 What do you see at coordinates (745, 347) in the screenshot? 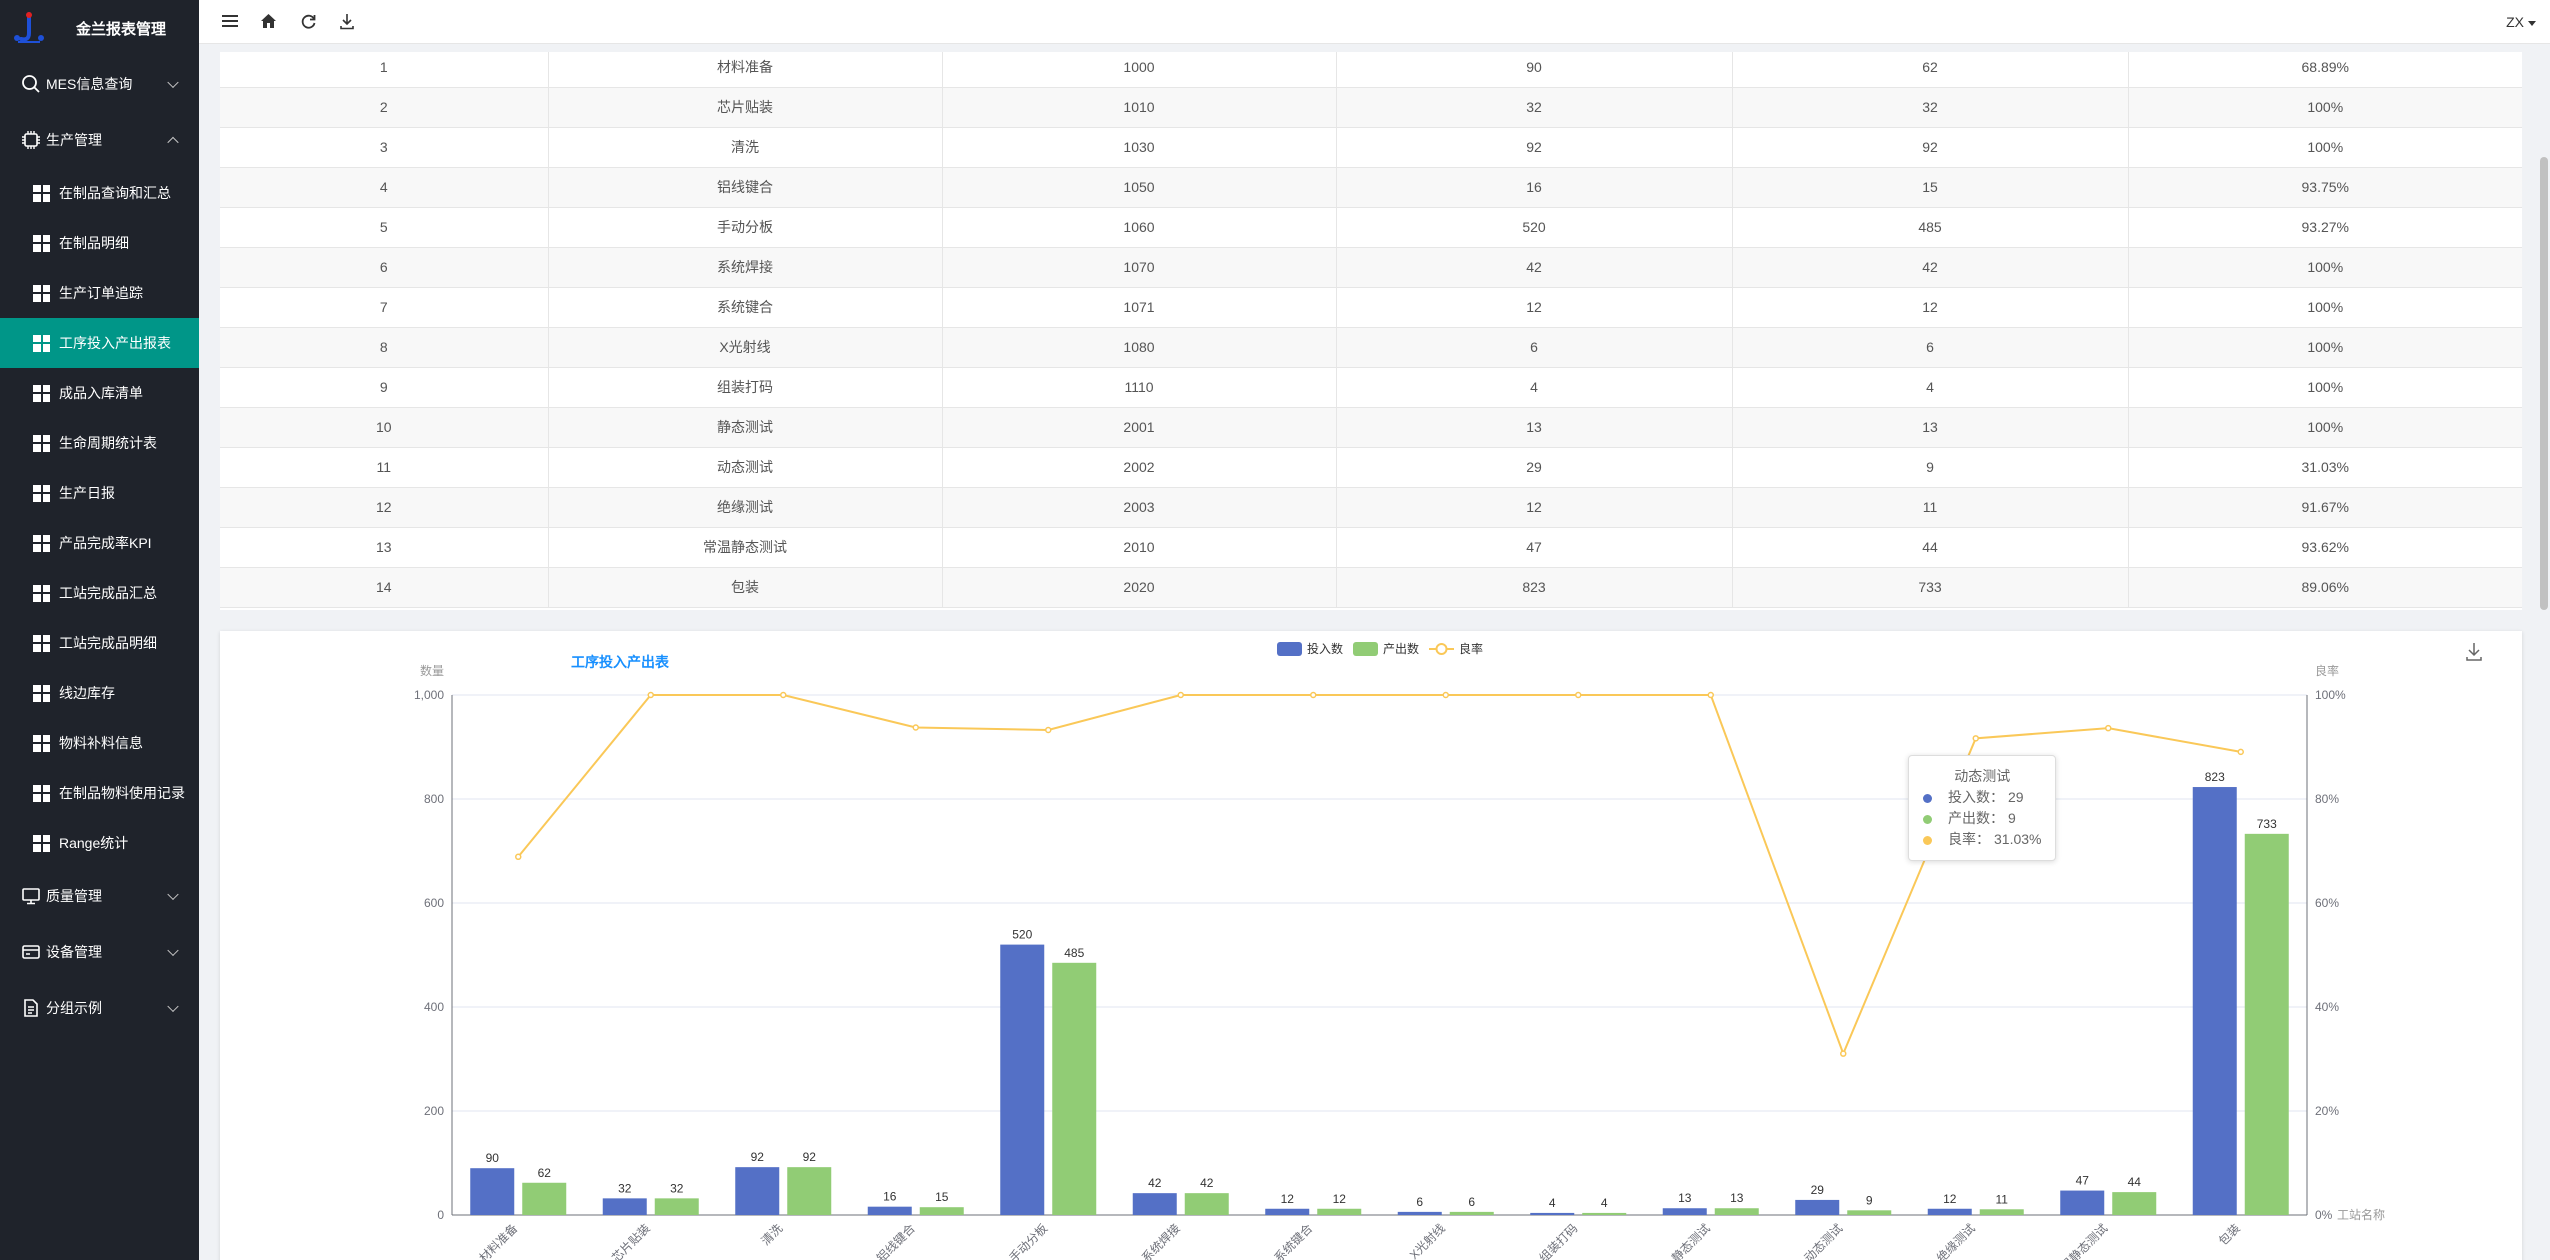
I see `table-cell: X光射线` at bounding box center [745, 347].